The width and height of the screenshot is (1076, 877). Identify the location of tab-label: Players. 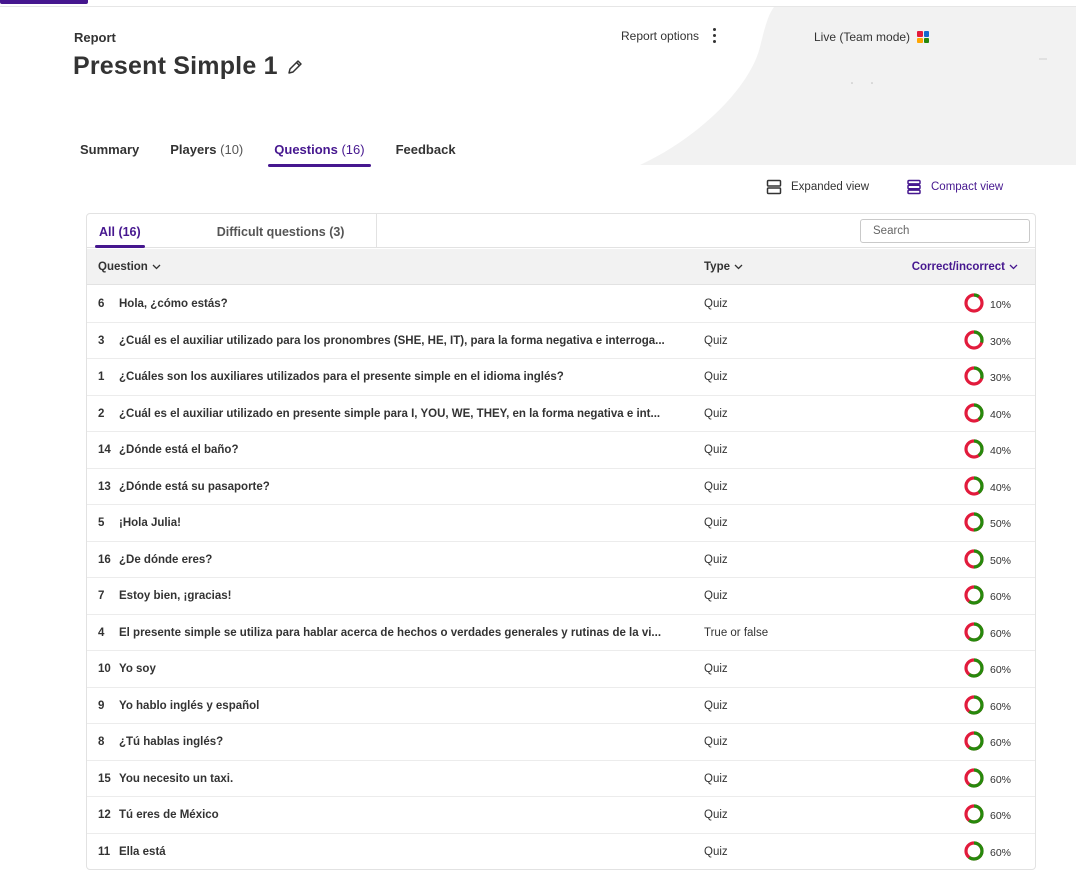
(193, 149).